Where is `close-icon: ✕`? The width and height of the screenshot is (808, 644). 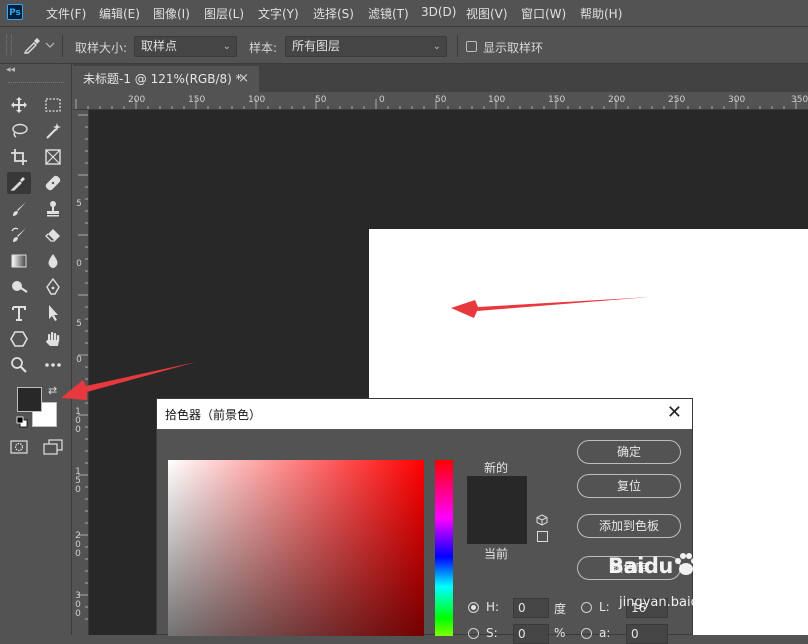 close-icon: ✕ is located at coordinates (674, 412).